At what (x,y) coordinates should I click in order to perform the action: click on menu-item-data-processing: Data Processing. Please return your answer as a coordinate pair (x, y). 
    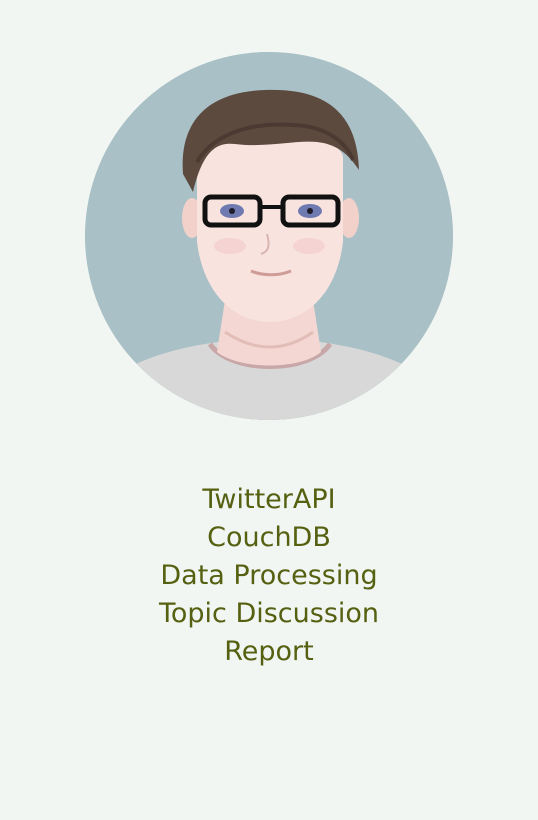
    Looking at the image, I should click on (268, 576).